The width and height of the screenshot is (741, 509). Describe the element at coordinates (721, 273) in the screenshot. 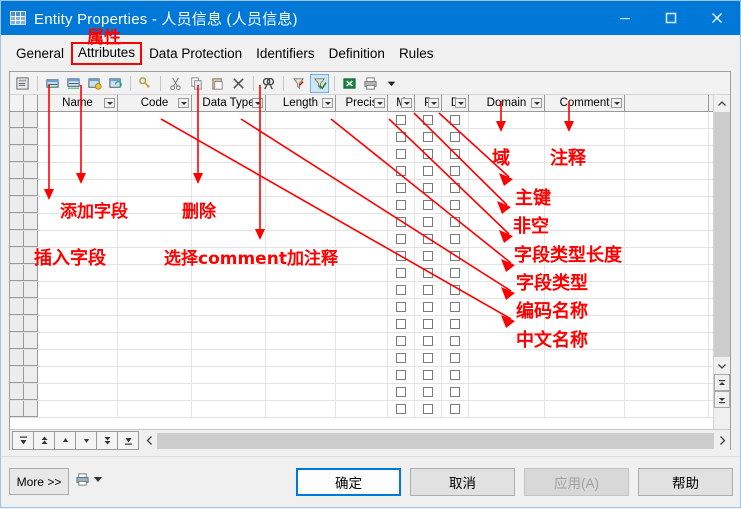

I see `vertical-scrollbar` at that location.